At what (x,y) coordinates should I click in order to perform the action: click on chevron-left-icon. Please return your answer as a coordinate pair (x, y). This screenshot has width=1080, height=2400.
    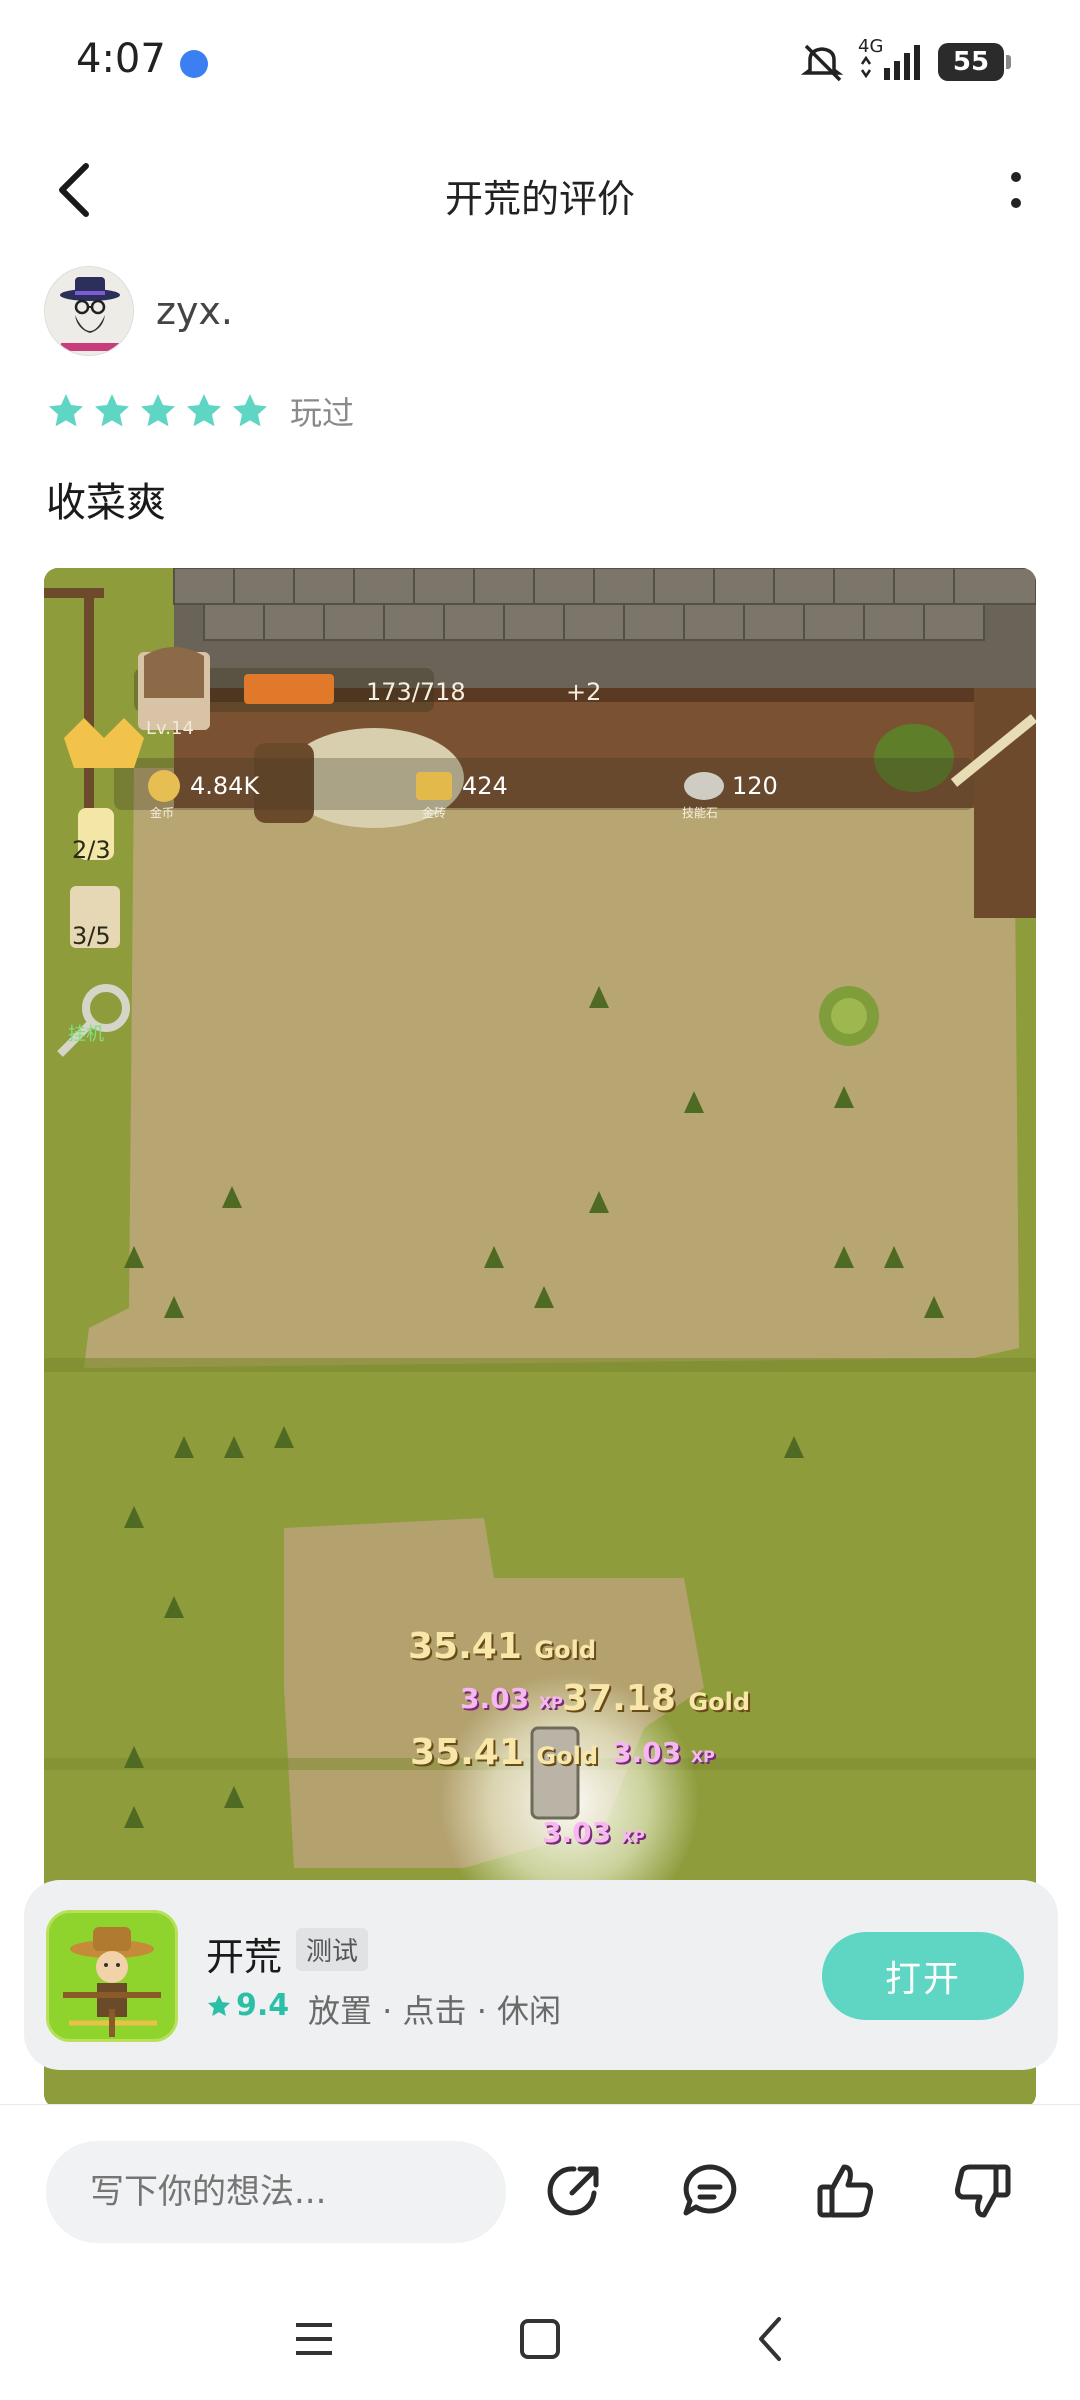
    Looking at the image, I should click on (770, 2339).